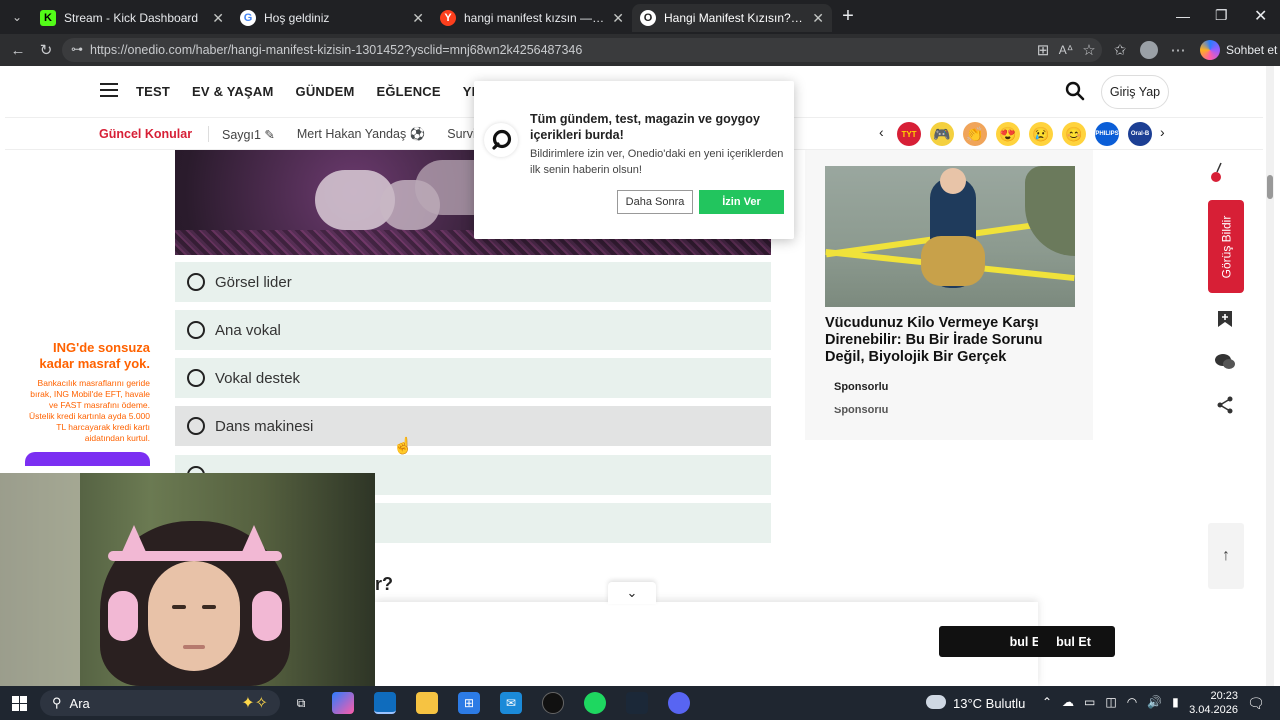  What do you see at coordinates (1047, 702) in the screenshot?
I see `tray-chevron-up-icon: ⌃` at bounding box center [1047, 702].